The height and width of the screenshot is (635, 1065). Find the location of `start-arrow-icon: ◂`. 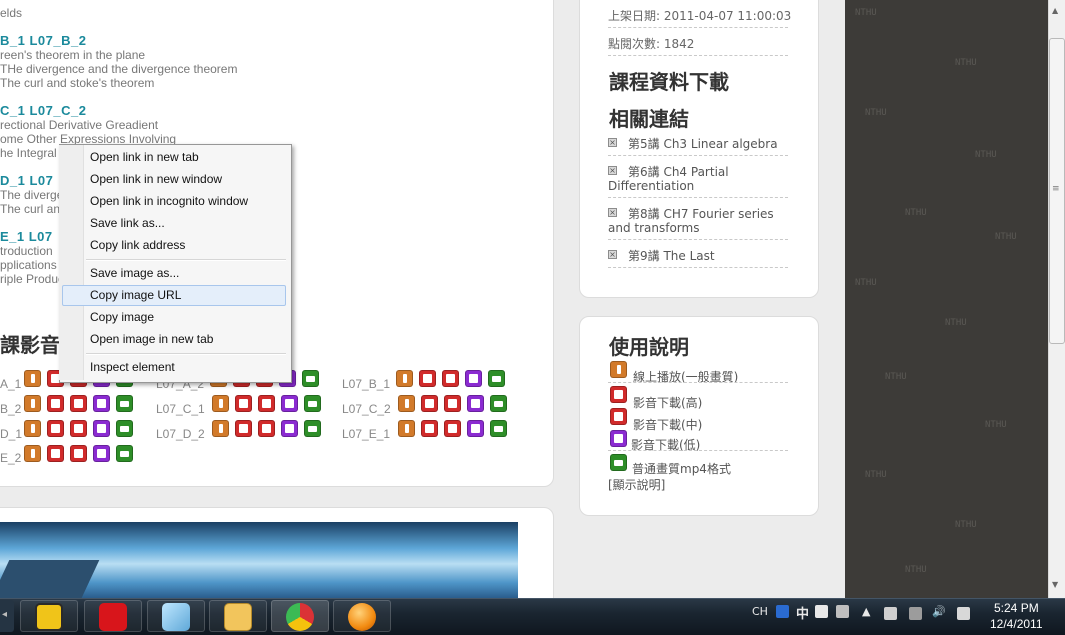

start-arrow-icon: ◂ is located at coordinates (5, 614).